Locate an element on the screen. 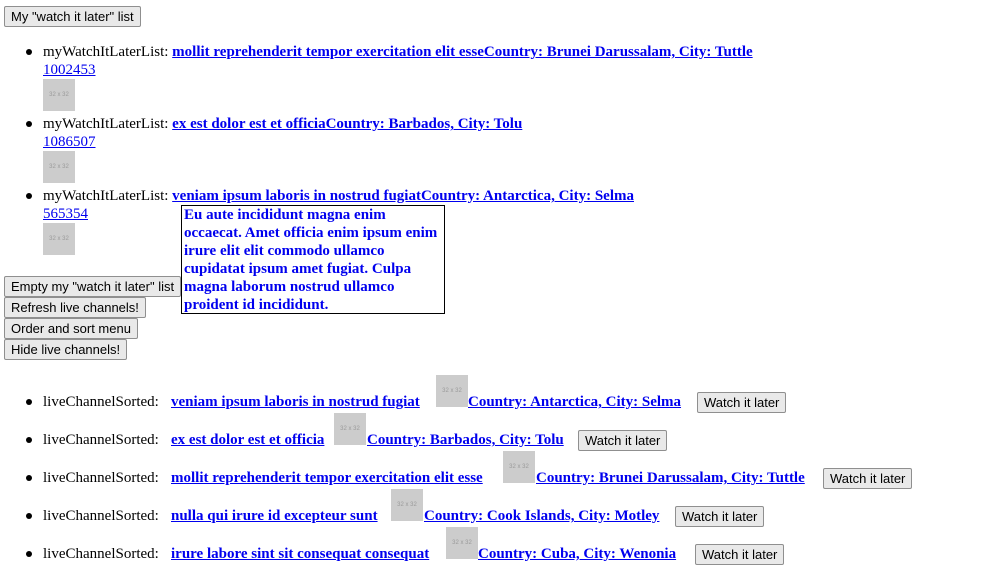 The image size is (983, 565). live-channel-location-link: Country: Barbados, City: Tolu is located at coordinates (465, 440).